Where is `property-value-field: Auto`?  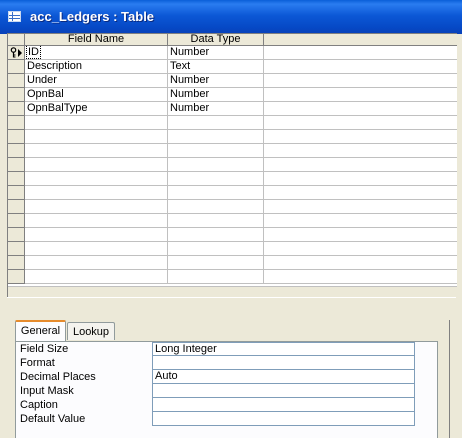 property-value-field: Auto is located at coordinates (283, 377).